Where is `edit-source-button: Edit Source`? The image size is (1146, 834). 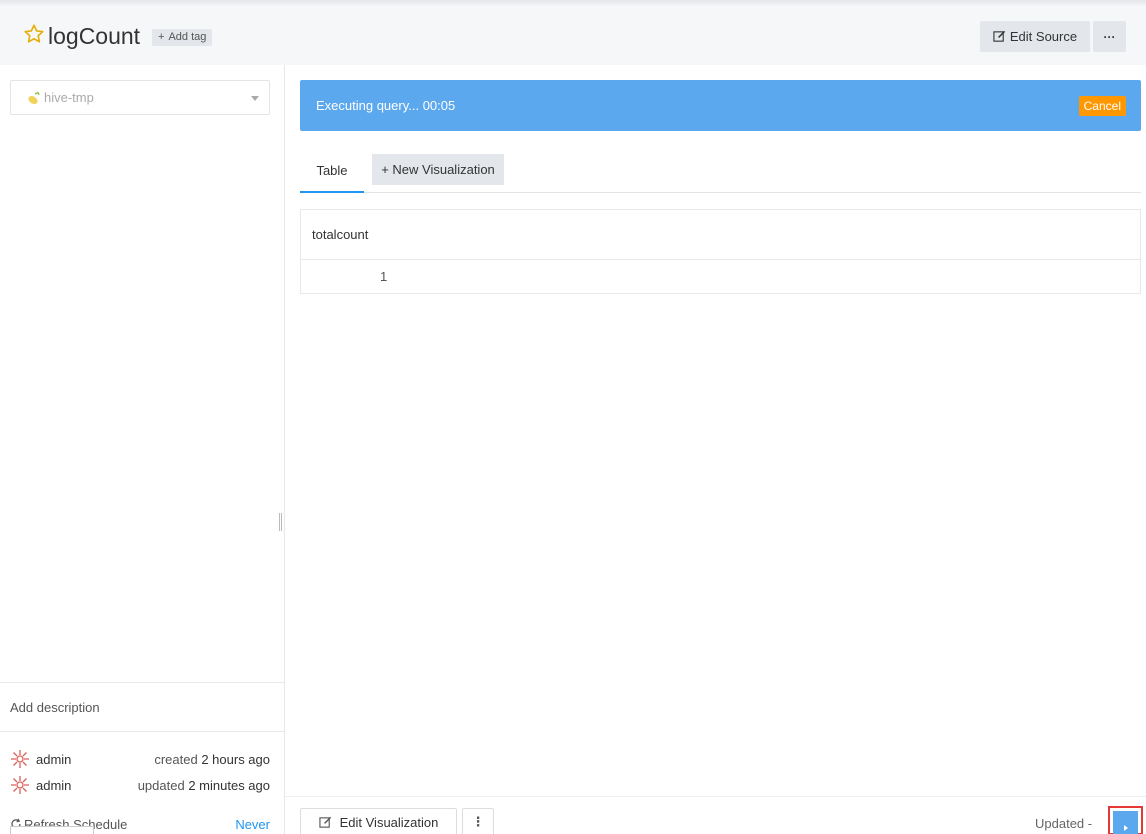
edit-source-button: Edit Source is located at coordinates (1035, 36).